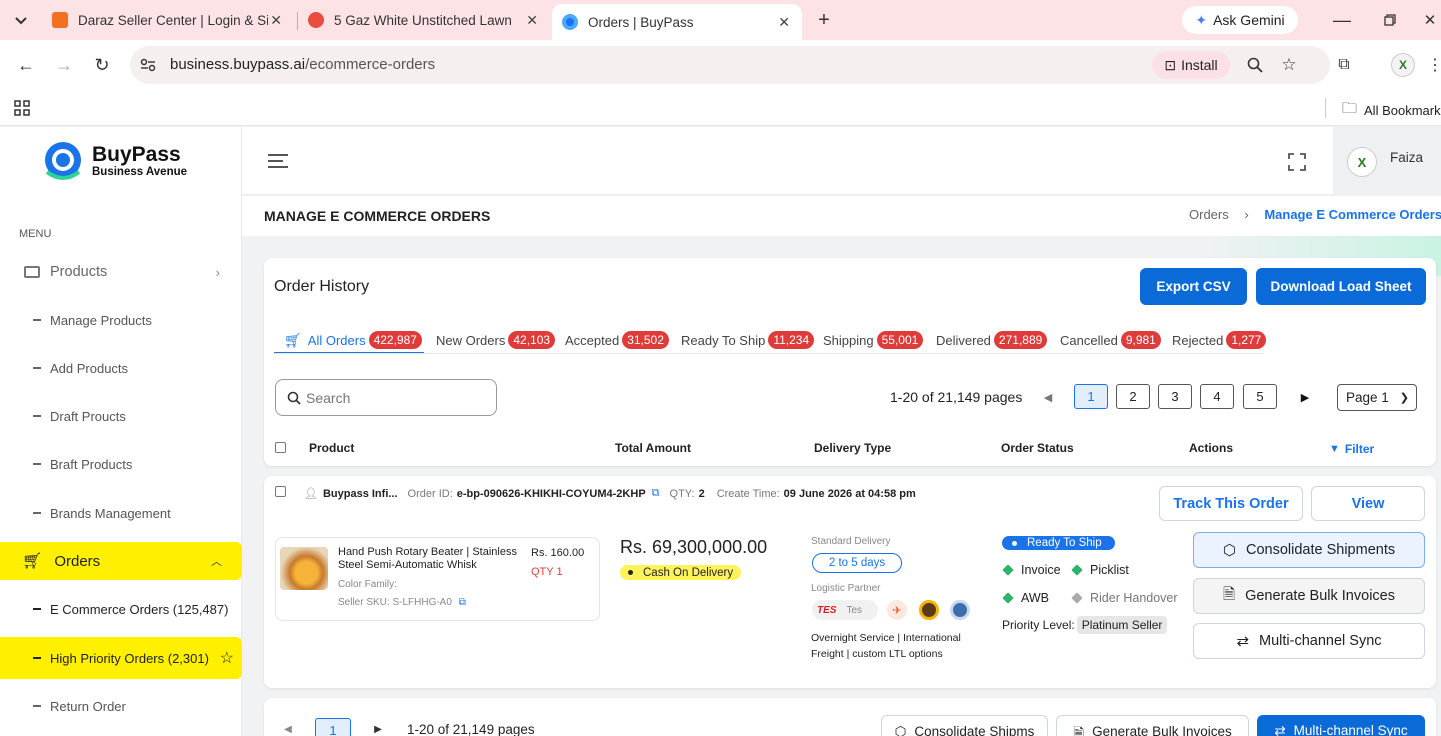 The image size is (1441, 736). I want to click on bookmarks-bar: 🗀 All Bookmark, so click(720, 108).